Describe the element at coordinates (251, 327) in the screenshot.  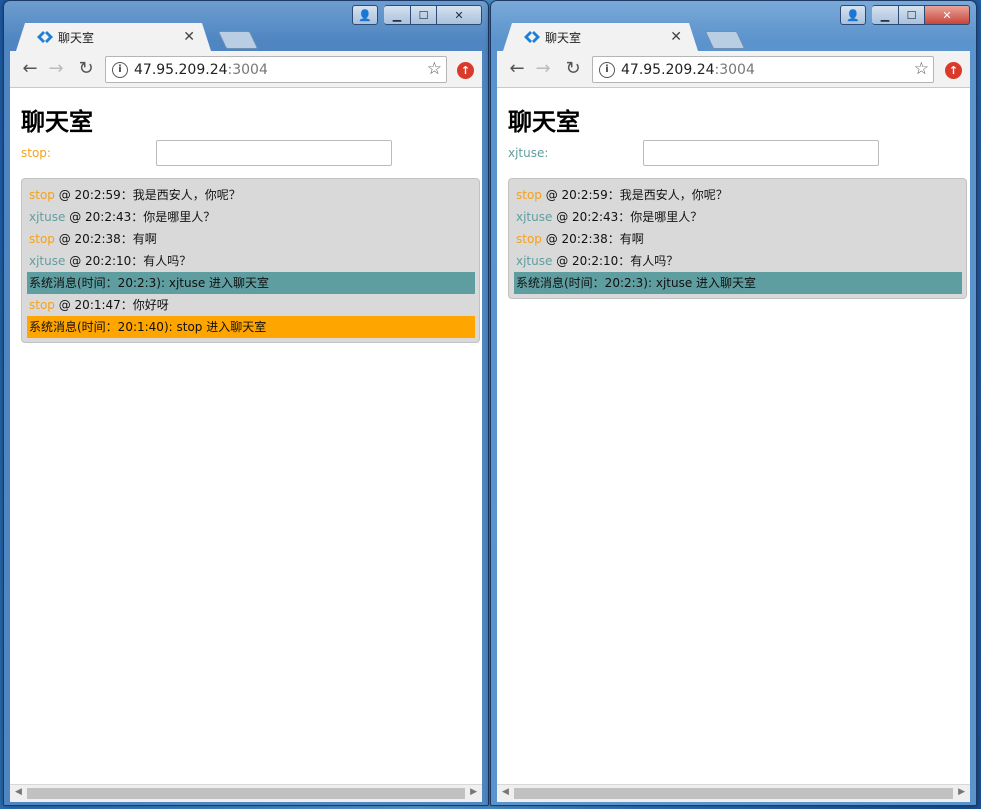
I see `system-message: 系统消息(时间：20:1:40): stop 进入聊天室` at that location.